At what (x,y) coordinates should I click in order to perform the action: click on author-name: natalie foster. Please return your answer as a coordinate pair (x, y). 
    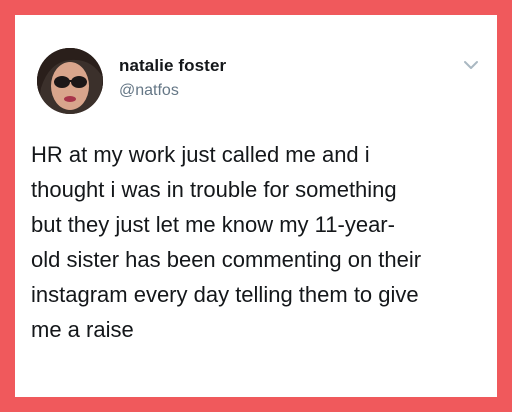
    Looking at the image, I should click on (172, 66).